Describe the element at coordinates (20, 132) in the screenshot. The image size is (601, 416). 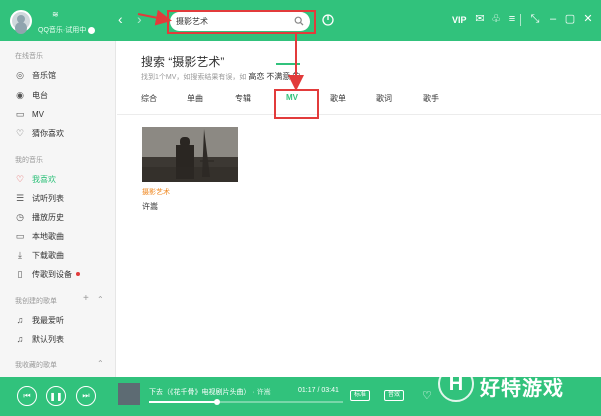
I see `heart-outline-icon: ♡` at that location.